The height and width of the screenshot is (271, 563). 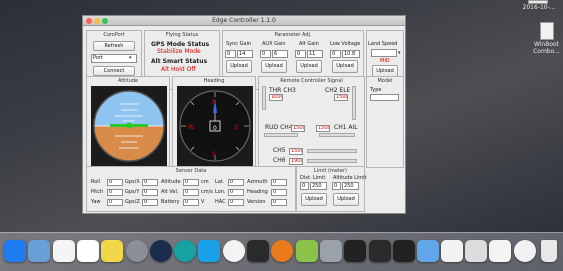 I want to click on alt-gain-spin: 0, so click(x=300, y=54).